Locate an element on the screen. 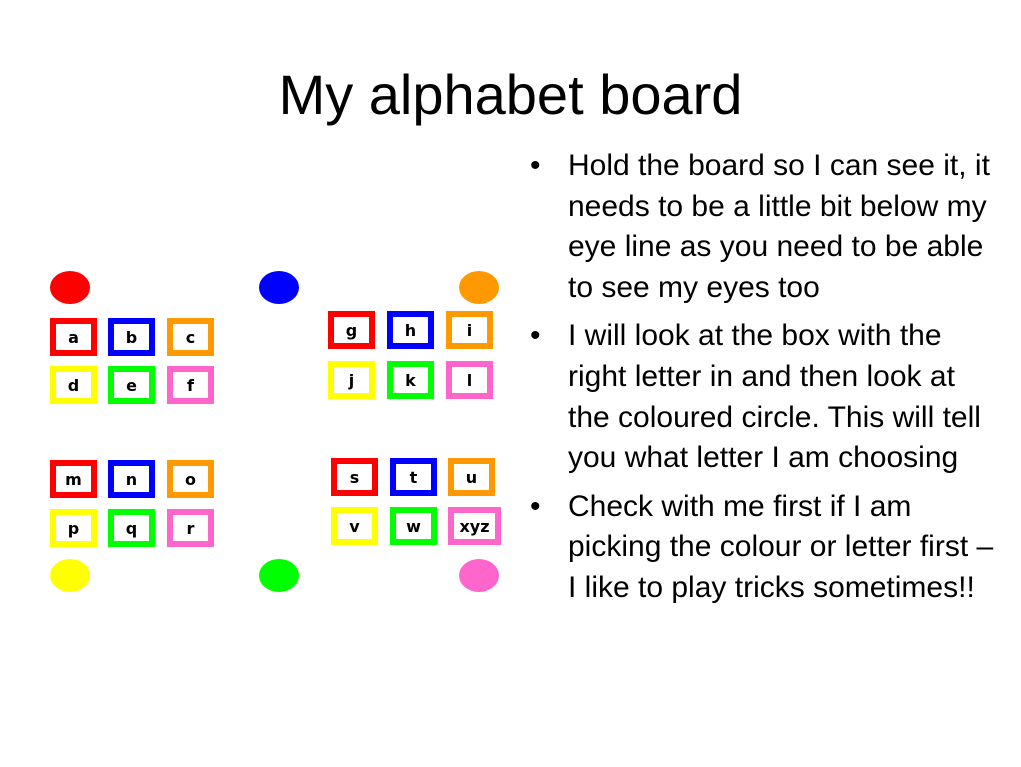  green-circle is located at coordinates (279, 575).